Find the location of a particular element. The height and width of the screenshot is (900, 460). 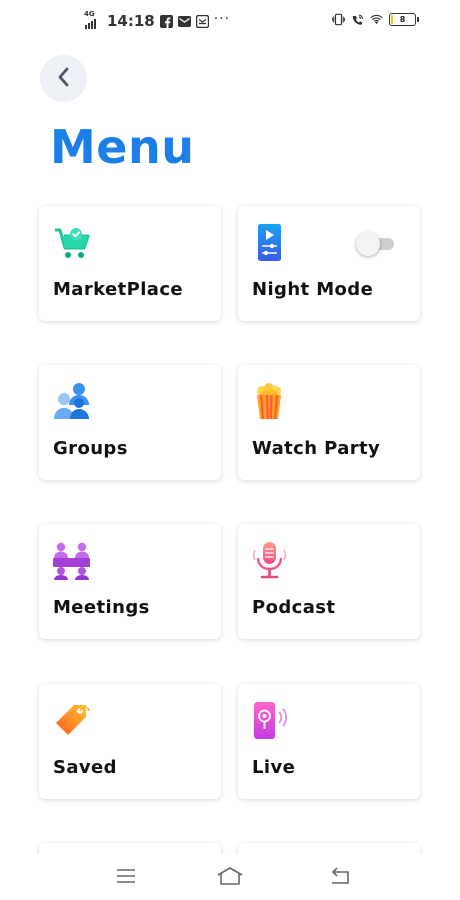

more-notifications-icon: ··· is located at coordinates (222, 19).